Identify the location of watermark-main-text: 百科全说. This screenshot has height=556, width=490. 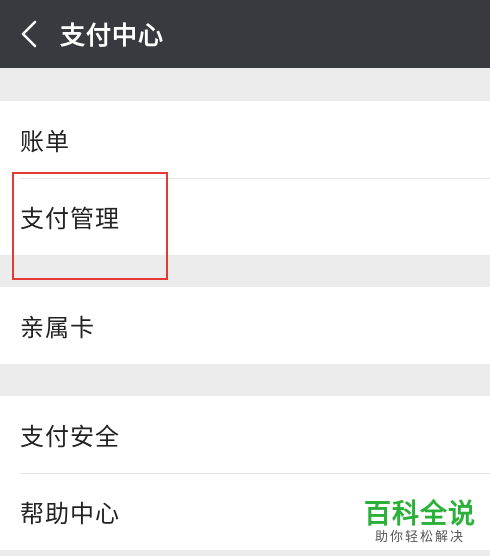
(420, 514).